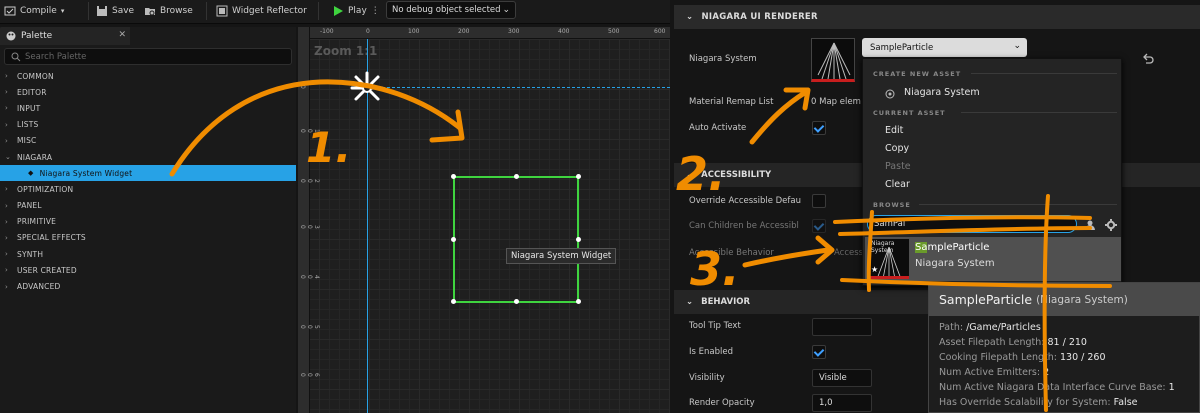 This screenshot has height=413, width=1200. What do you see at coordinates (168, 11) in the screenshot?
I see `browse-button: Browse` at bounding box center [168, 11].